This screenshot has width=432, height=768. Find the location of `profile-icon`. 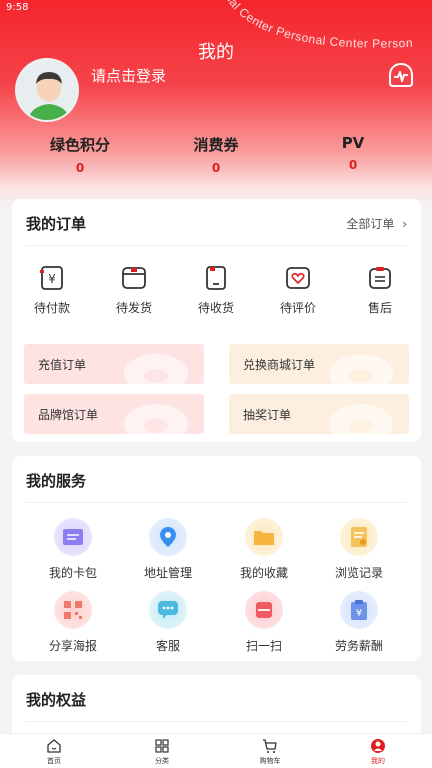

profile-icon is located at coordinates (378, 746).